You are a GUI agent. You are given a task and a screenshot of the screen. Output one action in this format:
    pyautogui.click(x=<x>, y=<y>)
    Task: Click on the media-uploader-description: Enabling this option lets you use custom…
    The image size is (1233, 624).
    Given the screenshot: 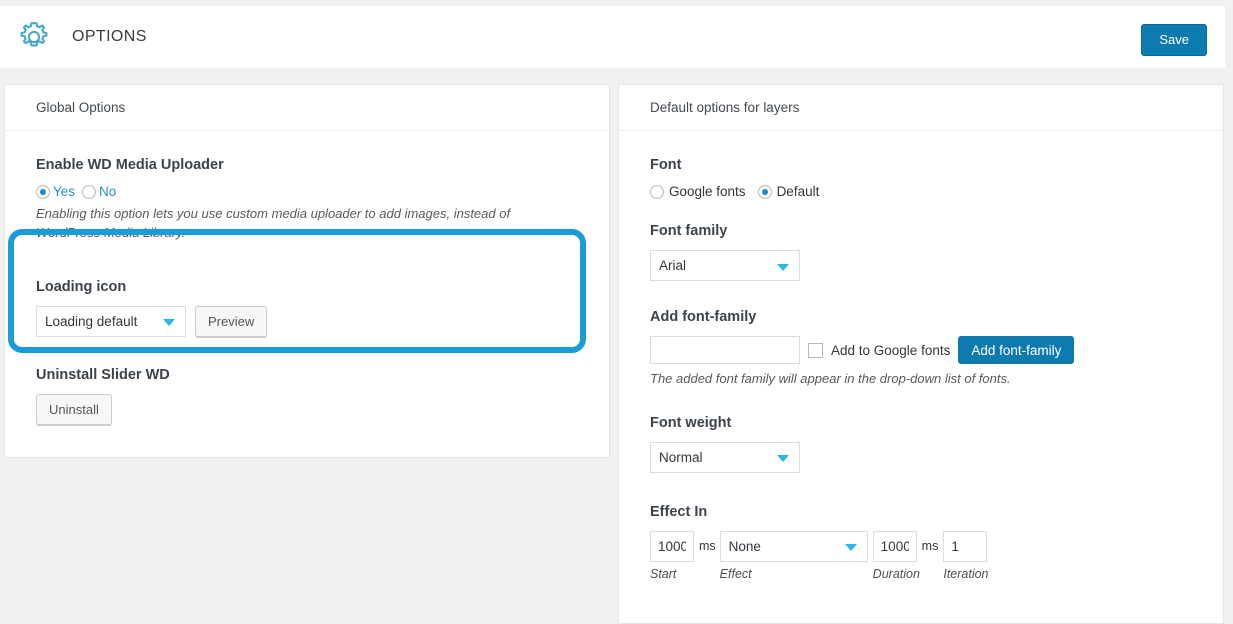 What is the action you would take?
    pyautogui.click(x=273, y=223)
    